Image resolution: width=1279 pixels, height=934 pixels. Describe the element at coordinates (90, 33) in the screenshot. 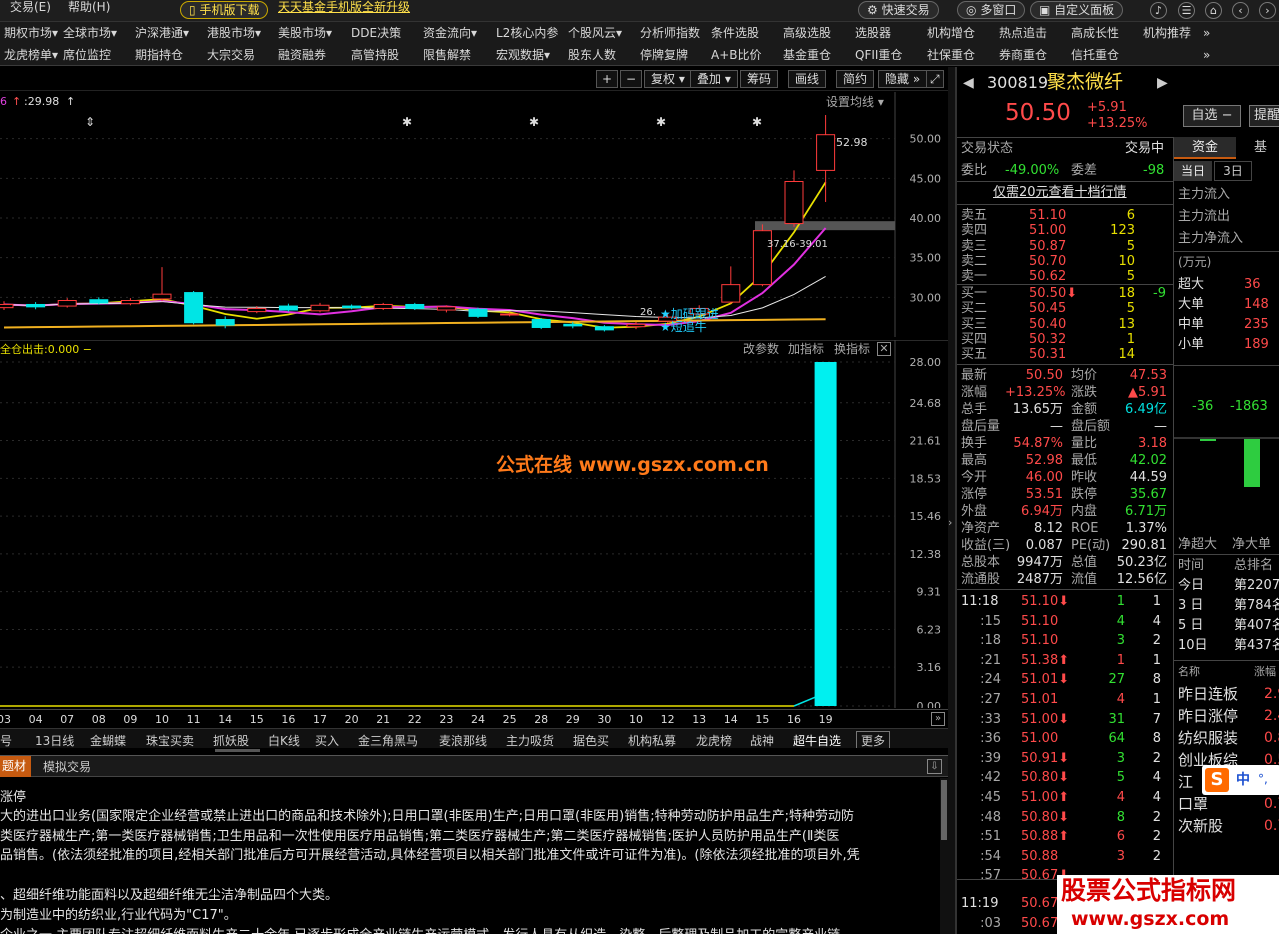

I see `menu1-item-1: 全球市场▾` at that location.